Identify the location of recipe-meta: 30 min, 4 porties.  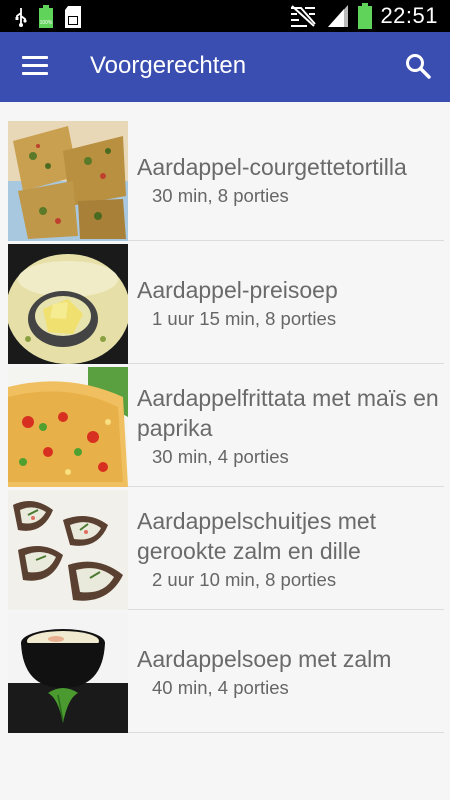
(220, 456).